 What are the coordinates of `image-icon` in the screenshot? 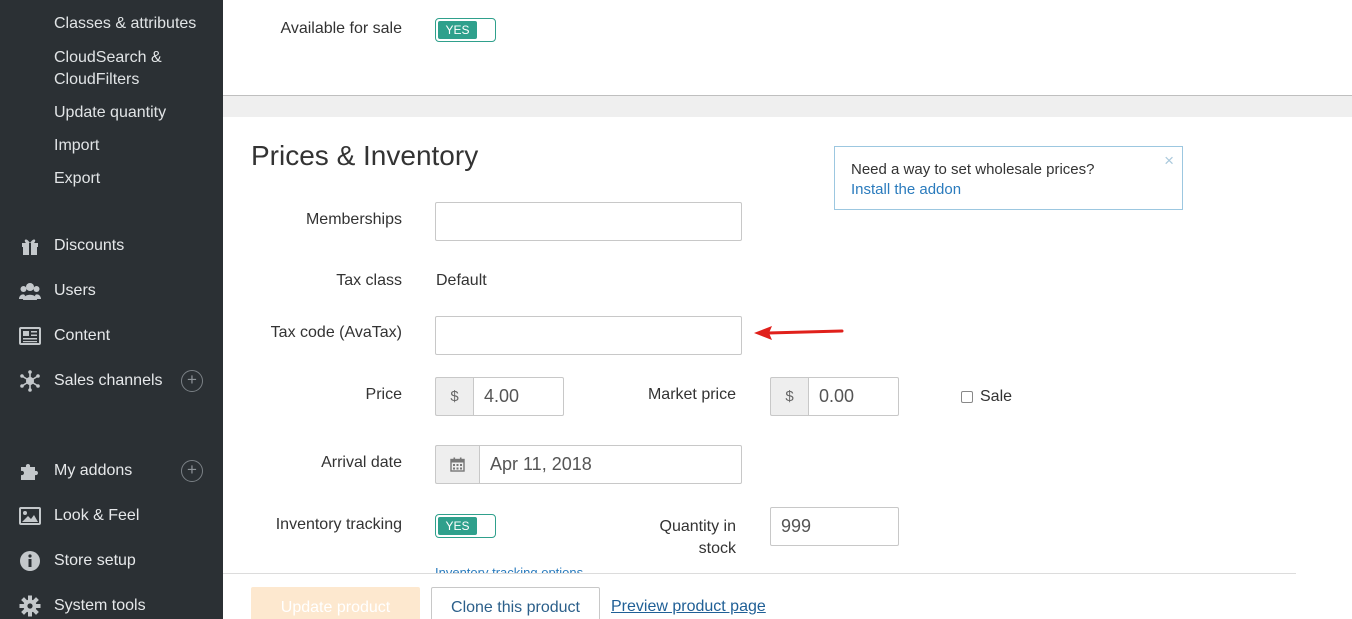 It's located at (30, 516).